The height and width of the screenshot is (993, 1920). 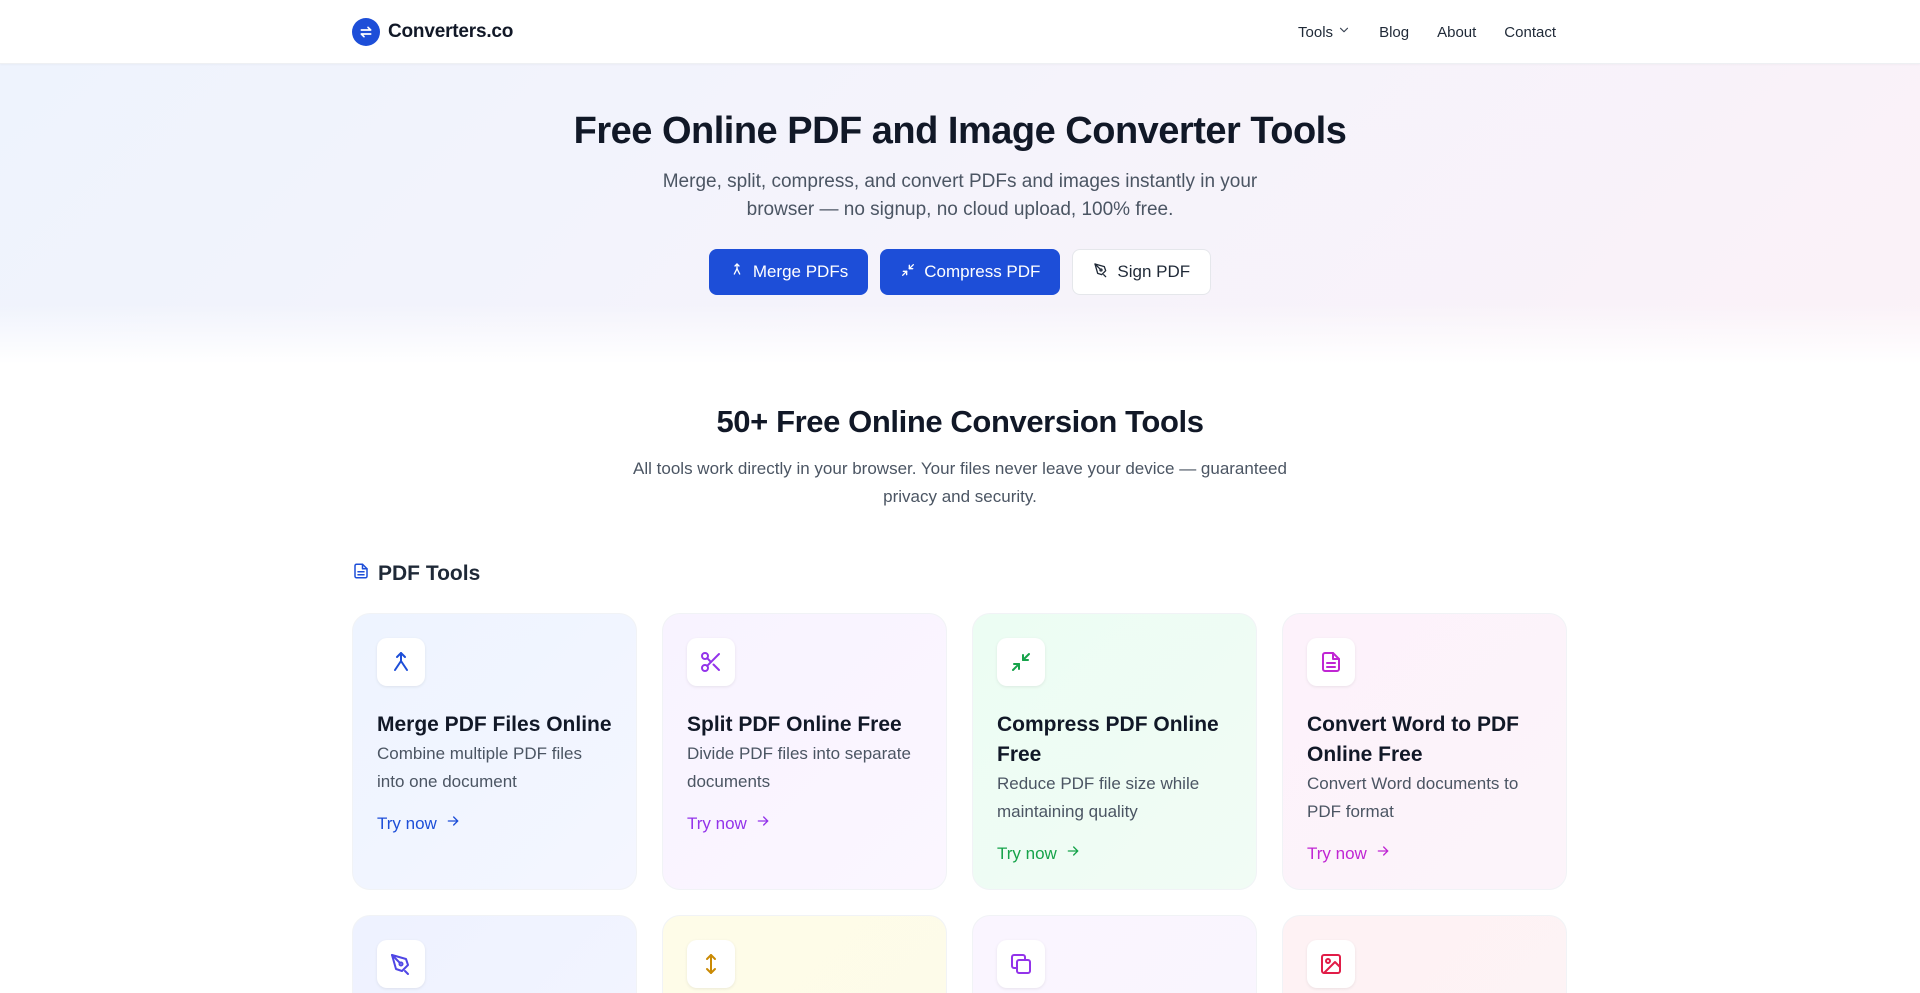 I want to click on card-title: Convert Word to PDF Online Free, so click(x=1413, y=739).